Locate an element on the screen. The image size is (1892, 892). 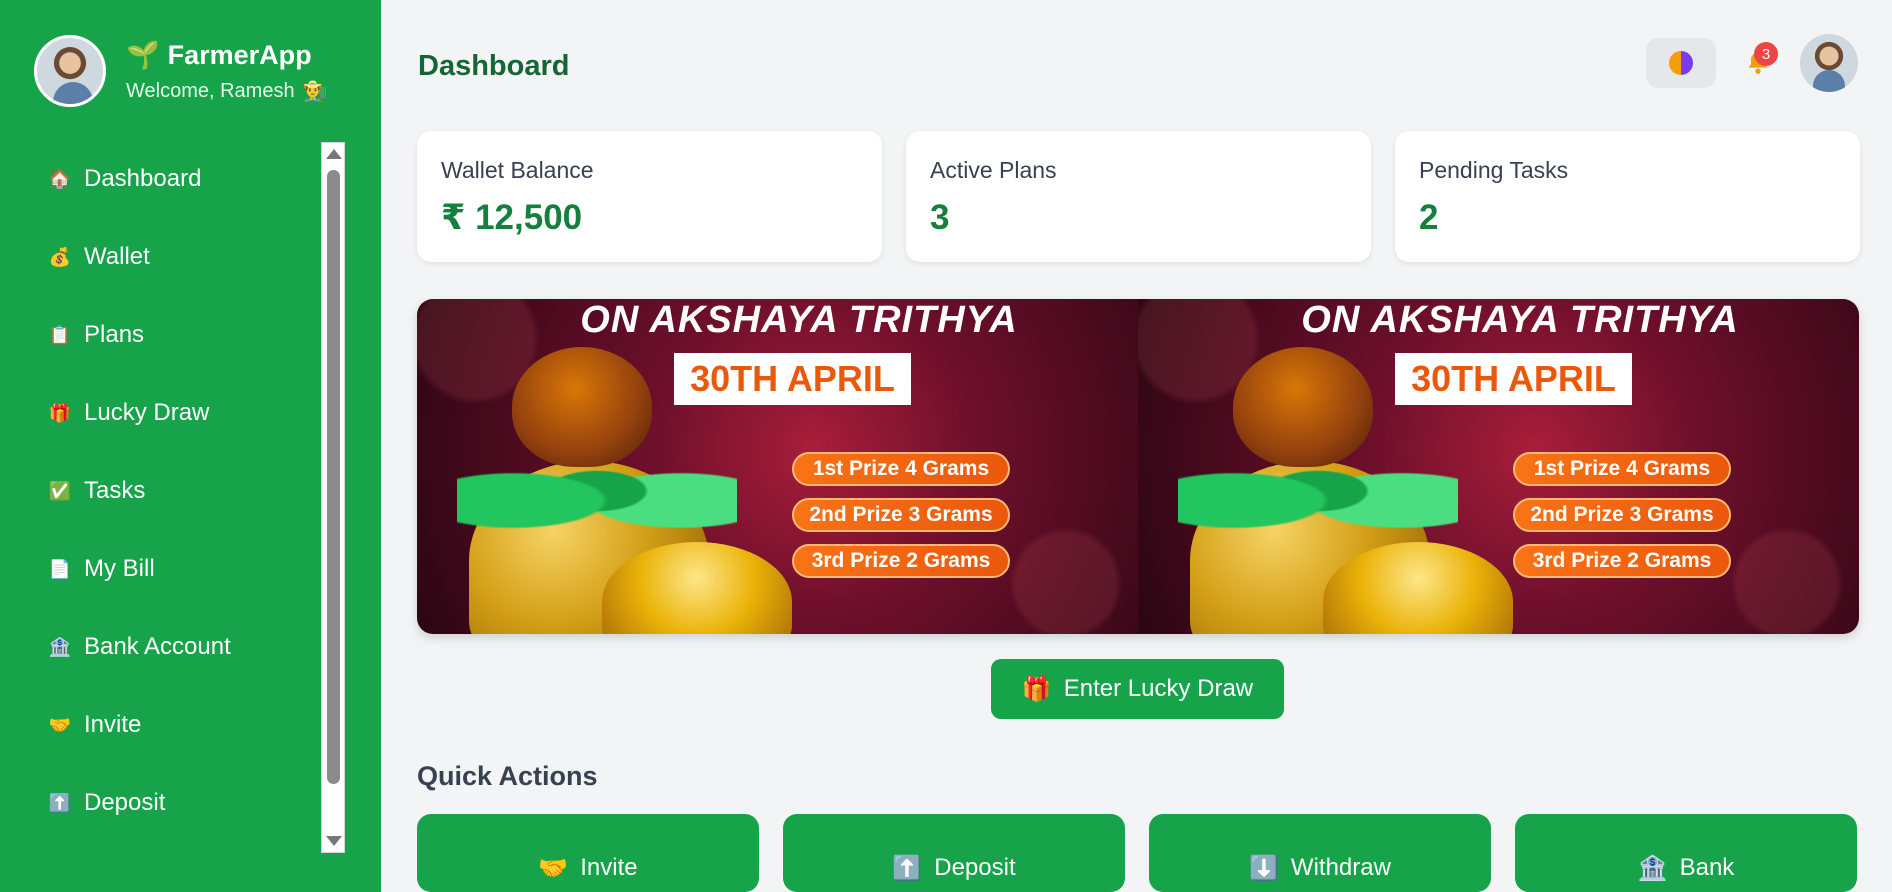
app-title: 🌱 FarmerApp is located at coordinates (226, 55).